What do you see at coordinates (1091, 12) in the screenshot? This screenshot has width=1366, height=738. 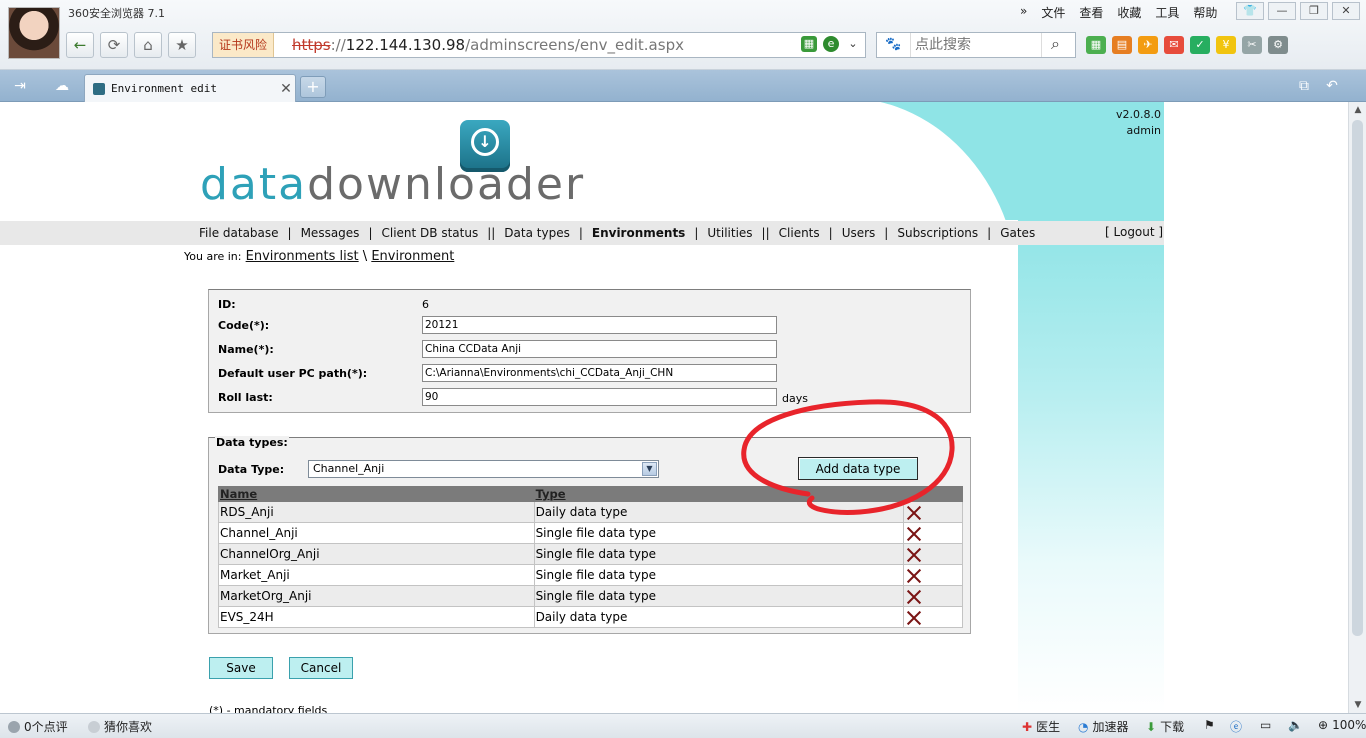 I see `menu-item-view: 查看` at bounding box center [1091, 12].